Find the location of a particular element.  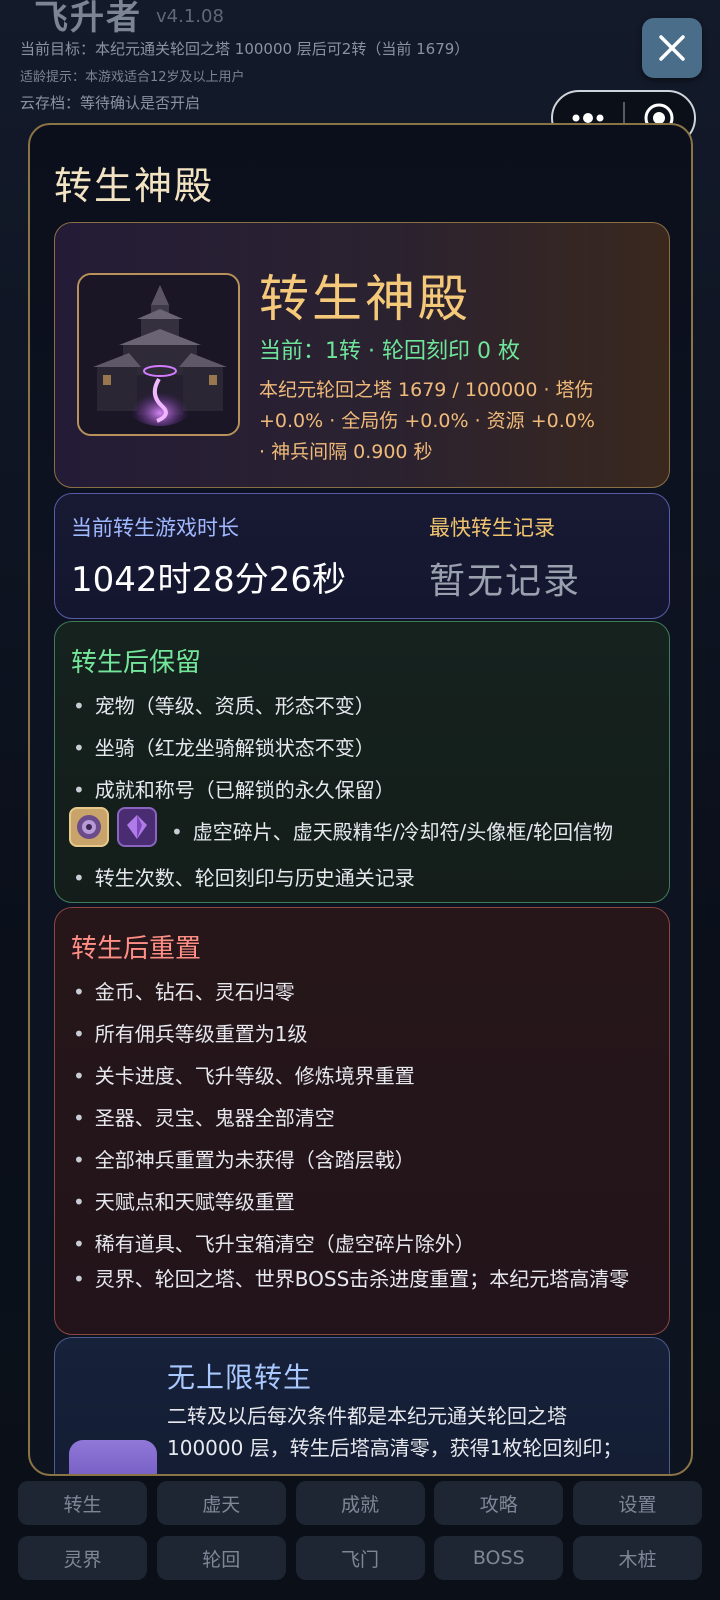

nav-guide: 攻略 is located at coordinates (499, 1503).